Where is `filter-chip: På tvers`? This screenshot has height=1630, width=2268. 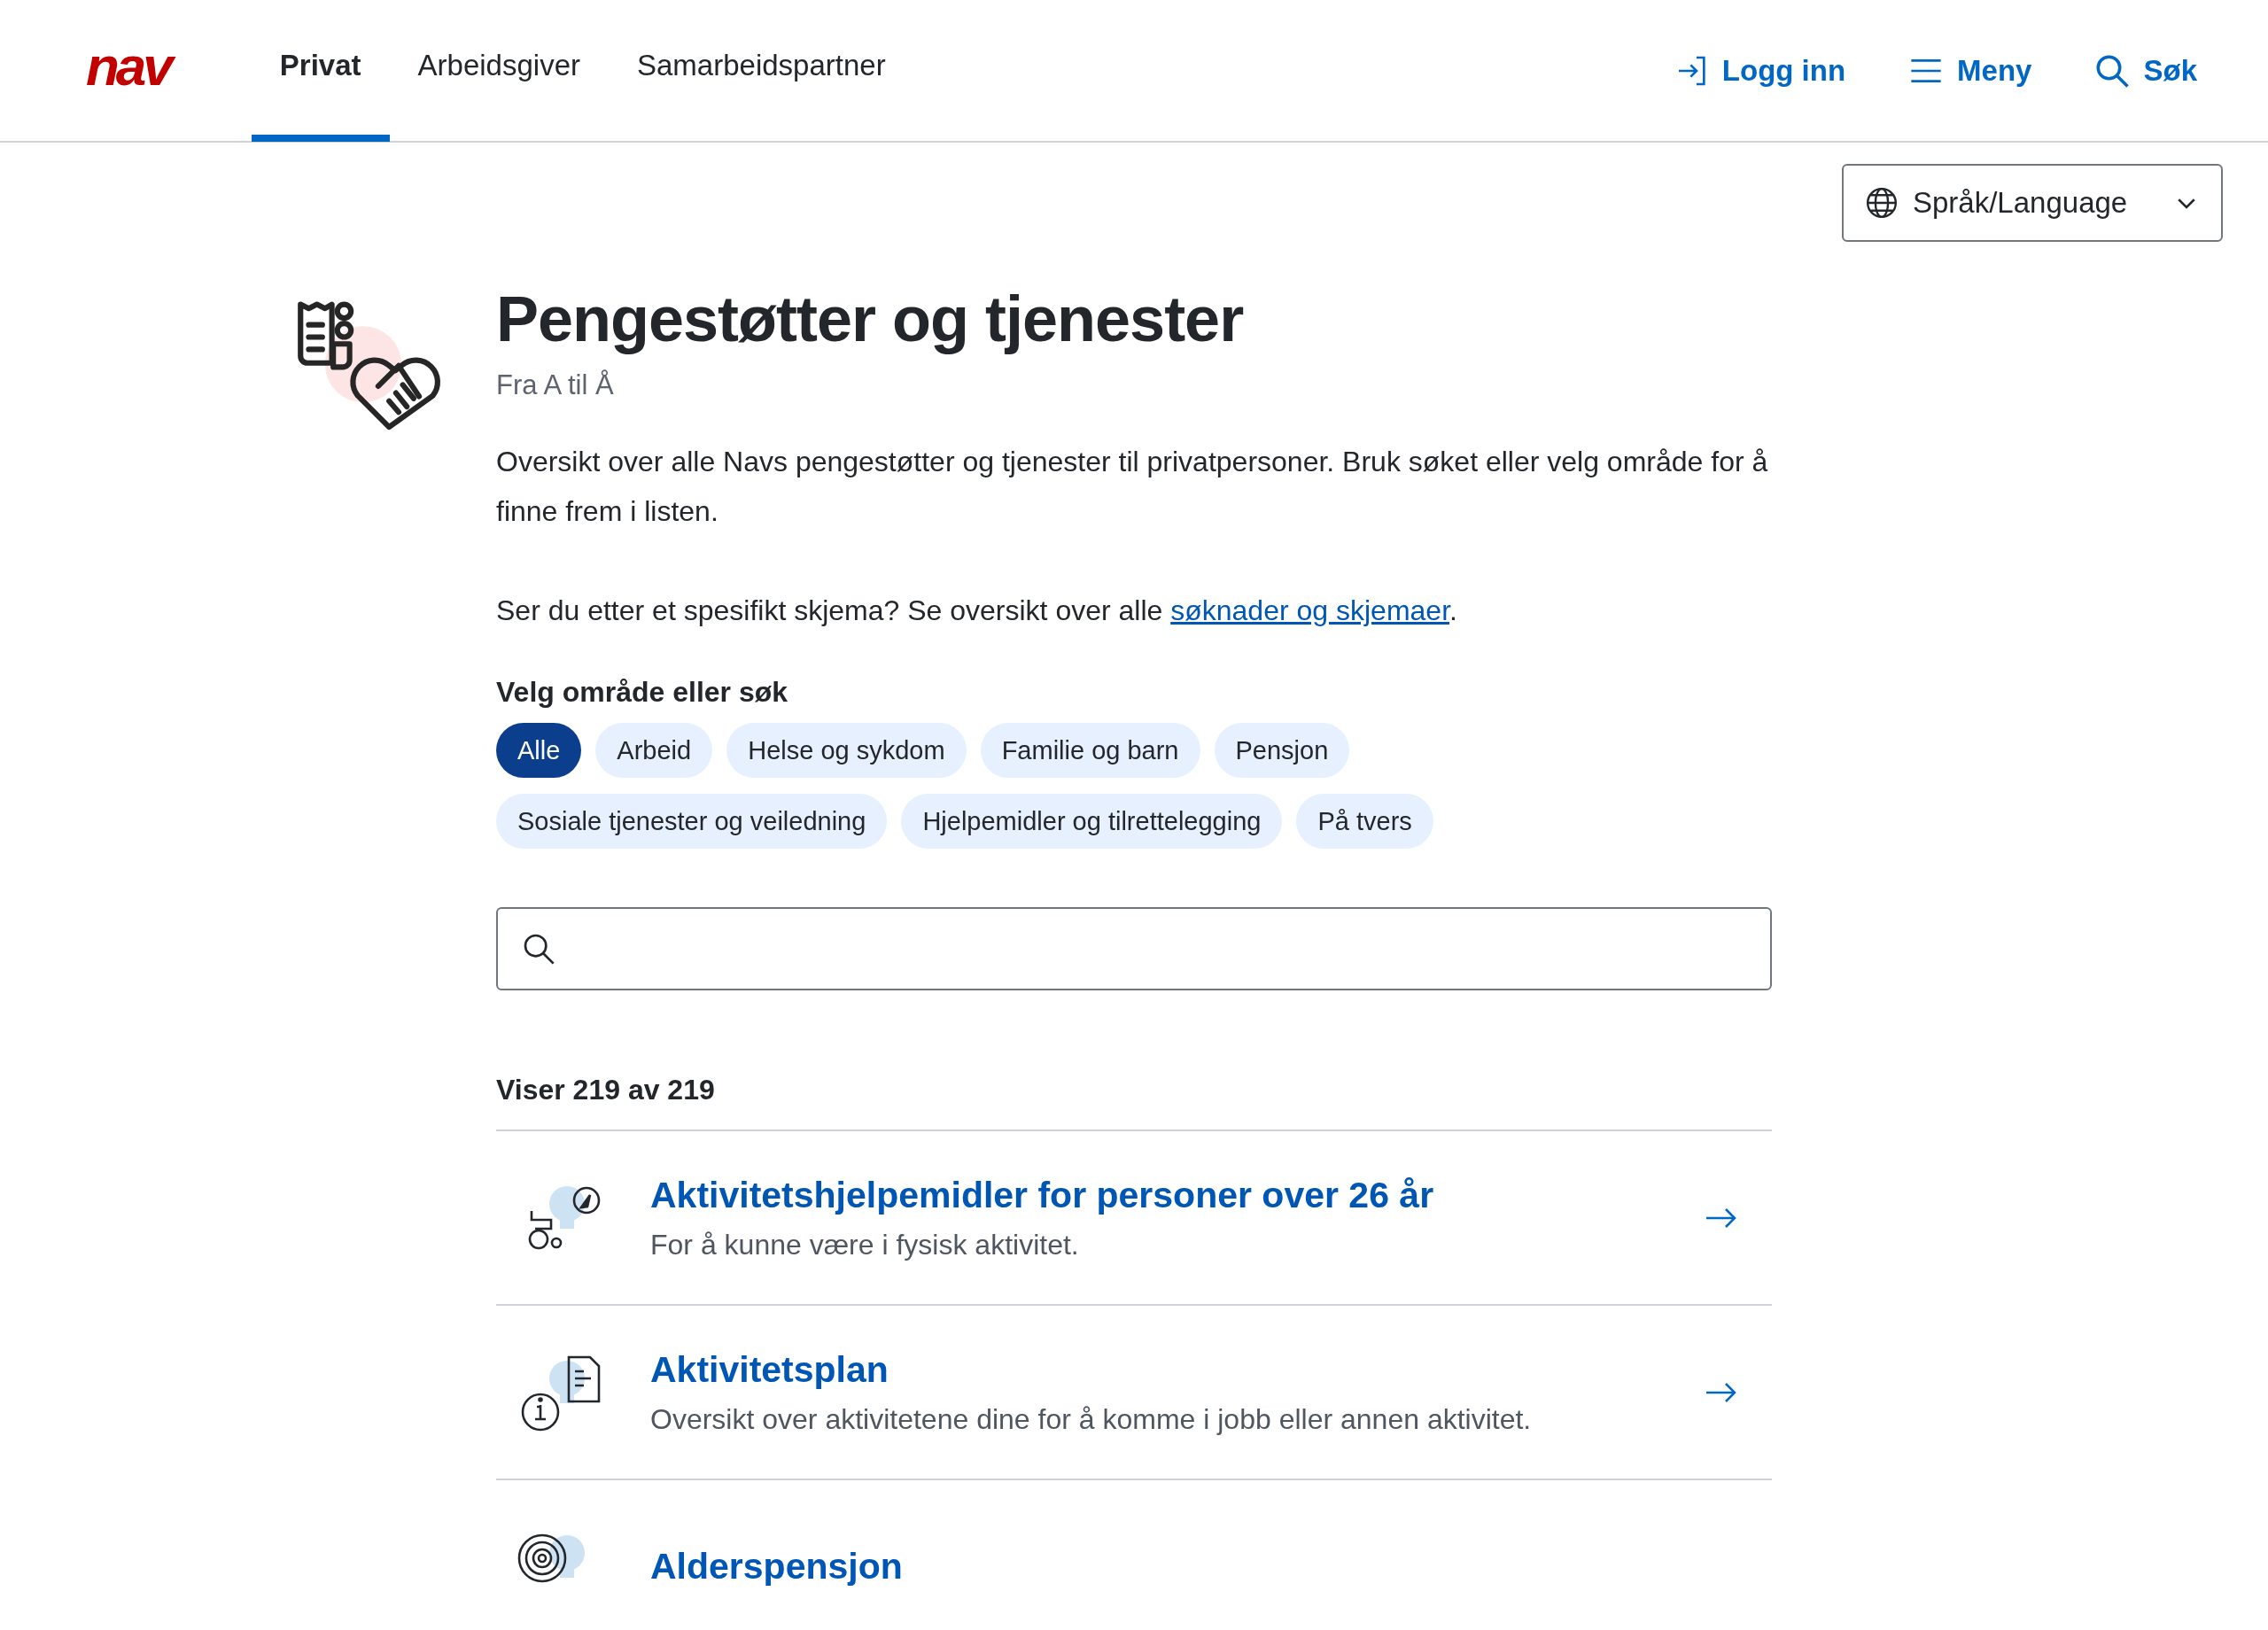
filter-chip: På tvers is located at coordinates (1364, 822).